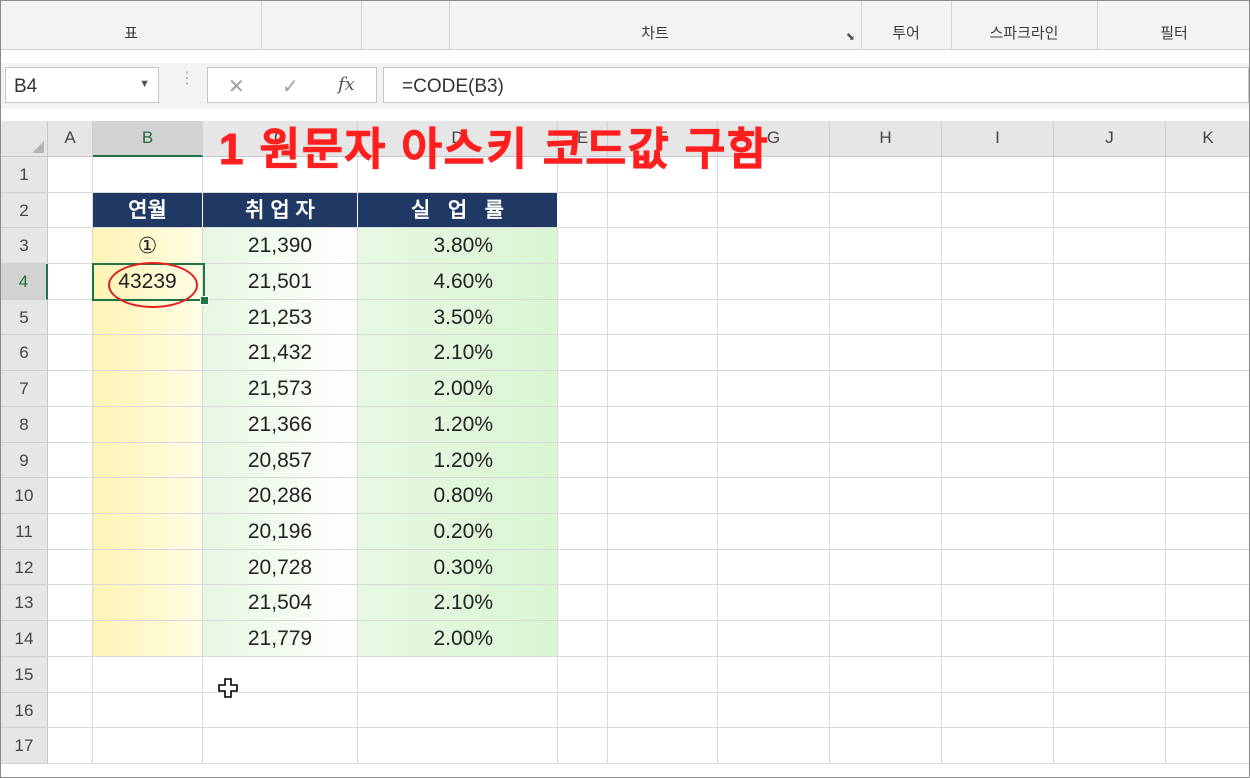 The width and height of the screenshot is (1250, 778). Describe the element at coordinates (280, 496) in the screenshot. I see `cell-c10: 20,286` at that location.